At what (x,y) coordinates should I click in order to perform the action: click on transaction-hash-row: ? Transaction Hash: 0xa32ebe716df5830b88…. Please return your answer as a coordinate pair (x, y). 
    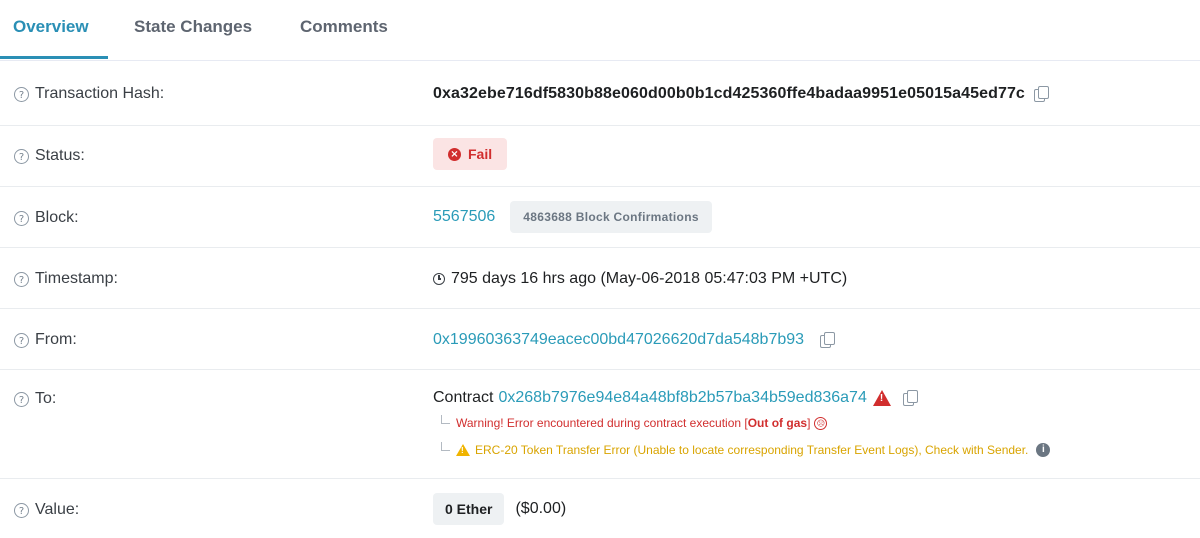
    Looking at the image, I should click on (600, 93).